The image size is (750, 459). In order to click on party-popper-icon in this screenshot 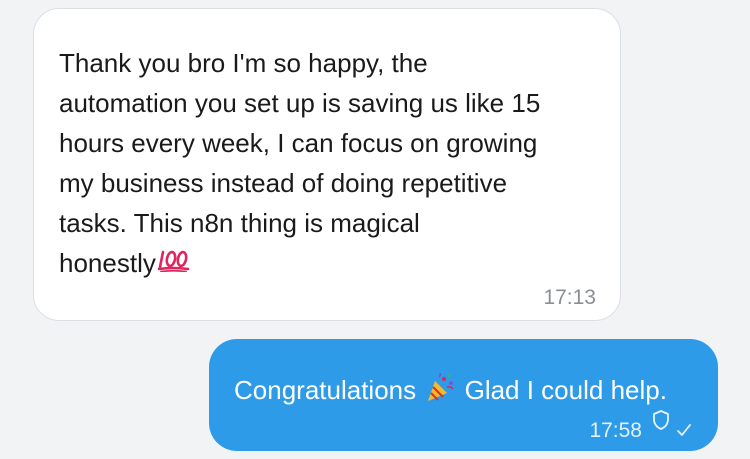, I will do `click(440, 391)`.